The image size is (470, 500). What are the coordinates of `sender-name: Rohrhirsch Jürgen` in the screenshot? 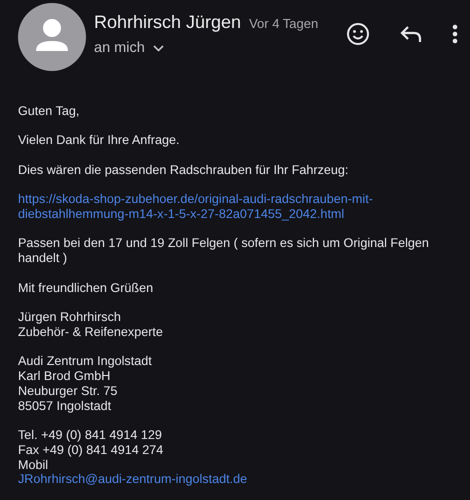 It's located at (168, 22).